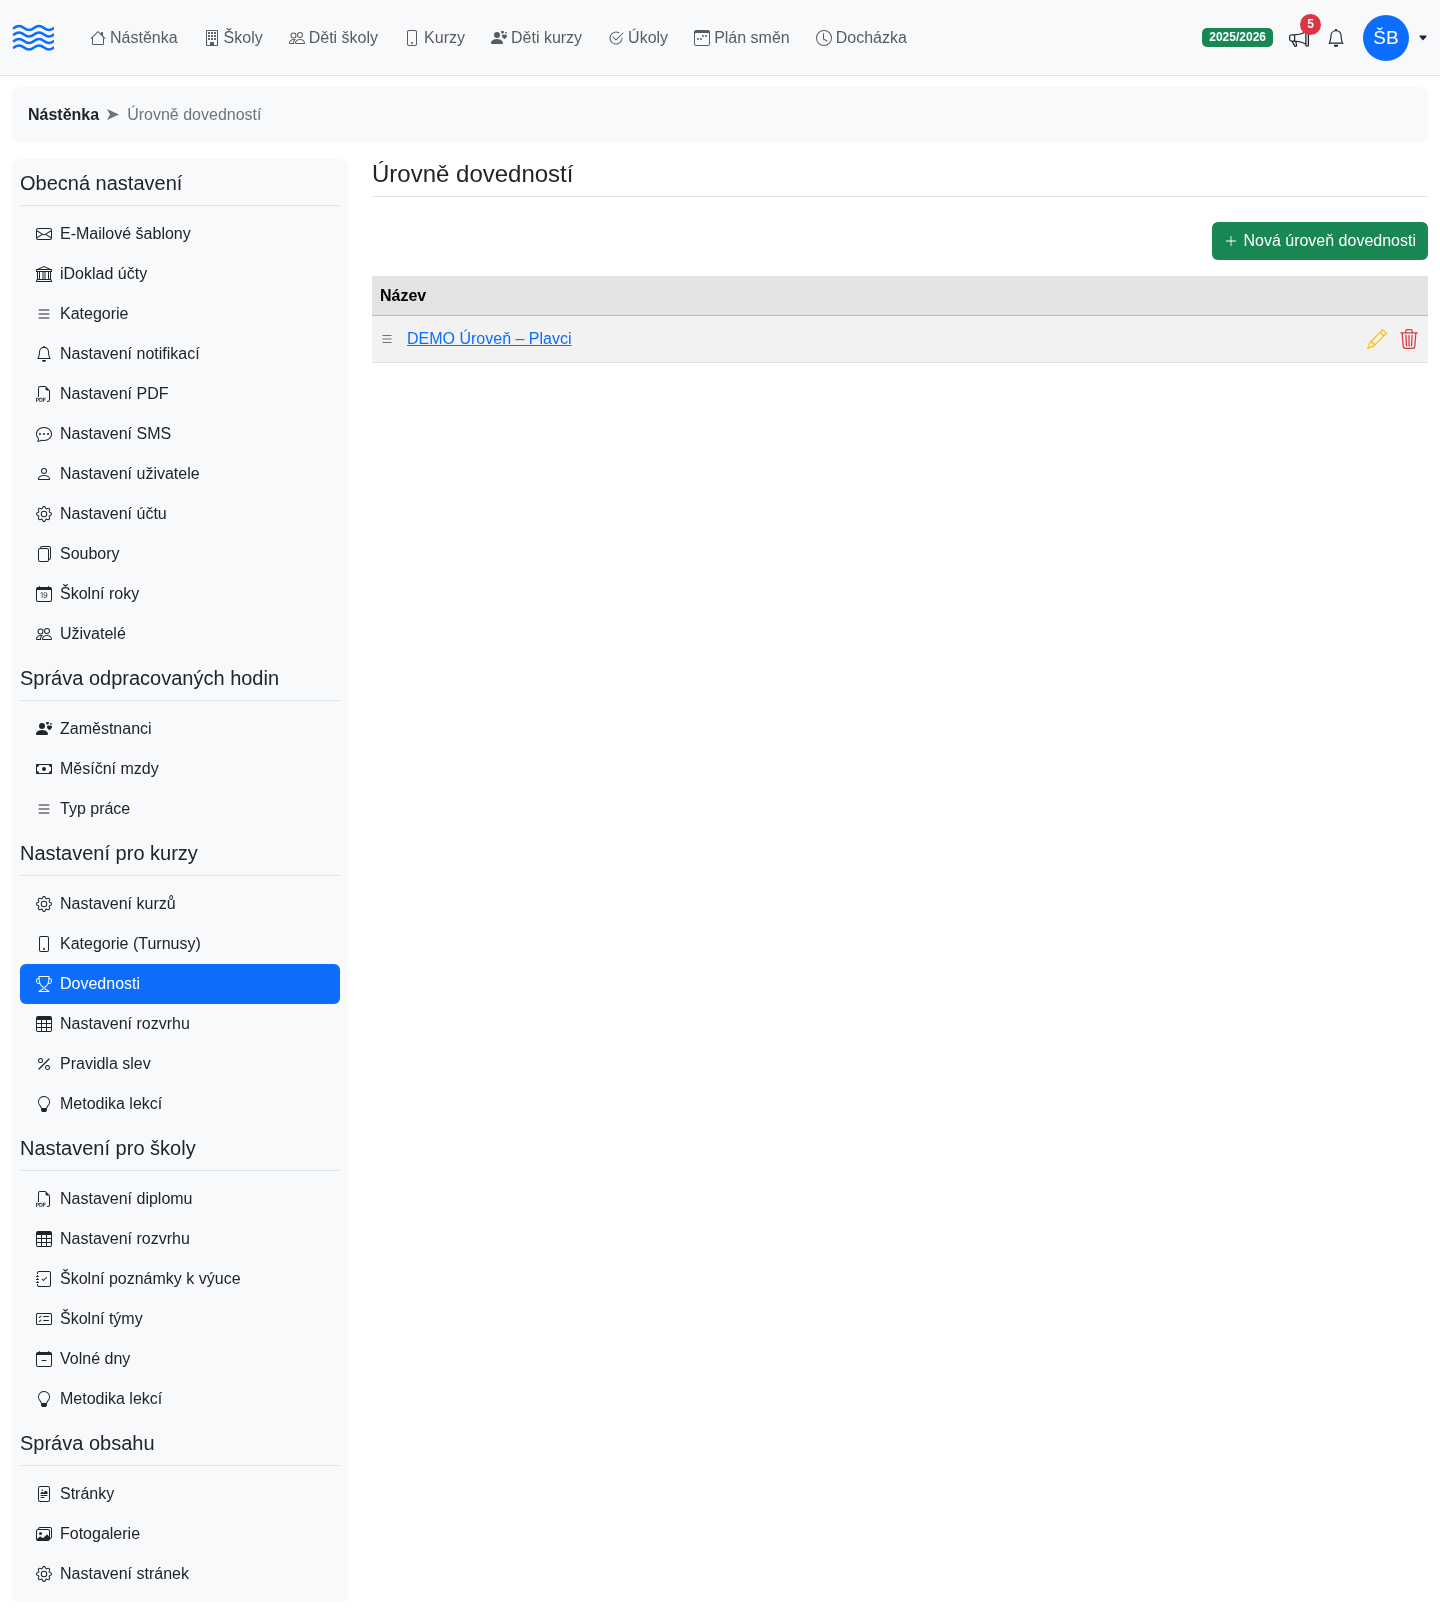  Describe the element at coordinates (900, 178) in the screenshot. I see `page-title: Úrovně dovedností` at that location.